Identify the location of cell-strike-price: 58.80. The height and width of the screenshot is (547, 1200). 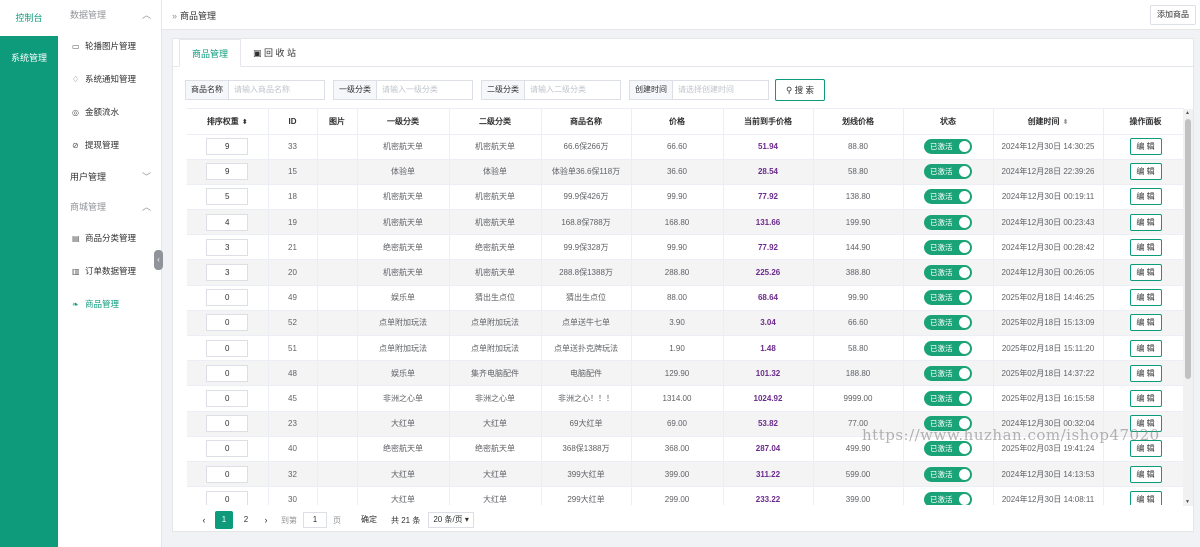
(858, 348).